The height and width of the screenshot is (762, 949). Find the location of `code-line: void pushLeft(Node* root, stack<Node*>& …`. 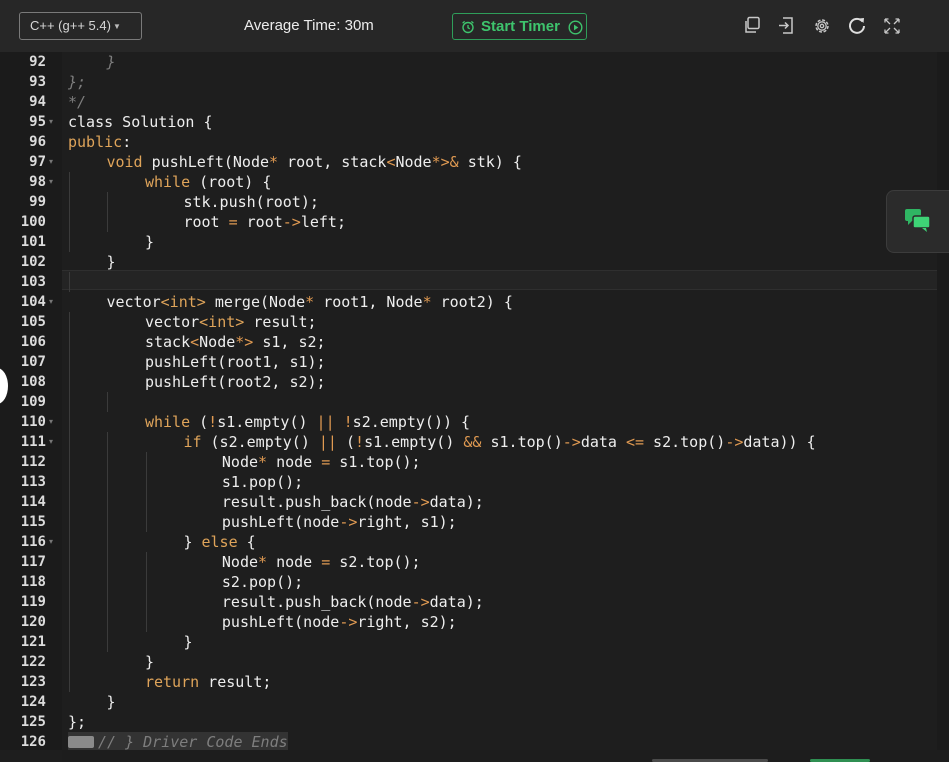

code-line: void pushLeft(Node* root, stack<Node*>& … is located at coordinates (313, 162).